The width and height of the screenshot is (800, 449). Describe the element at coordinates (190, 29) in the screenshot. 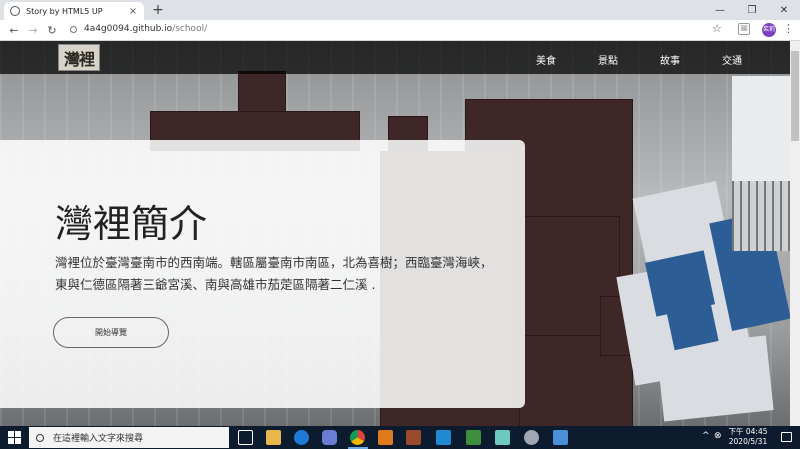

I see `url-path: /school/` at that location.